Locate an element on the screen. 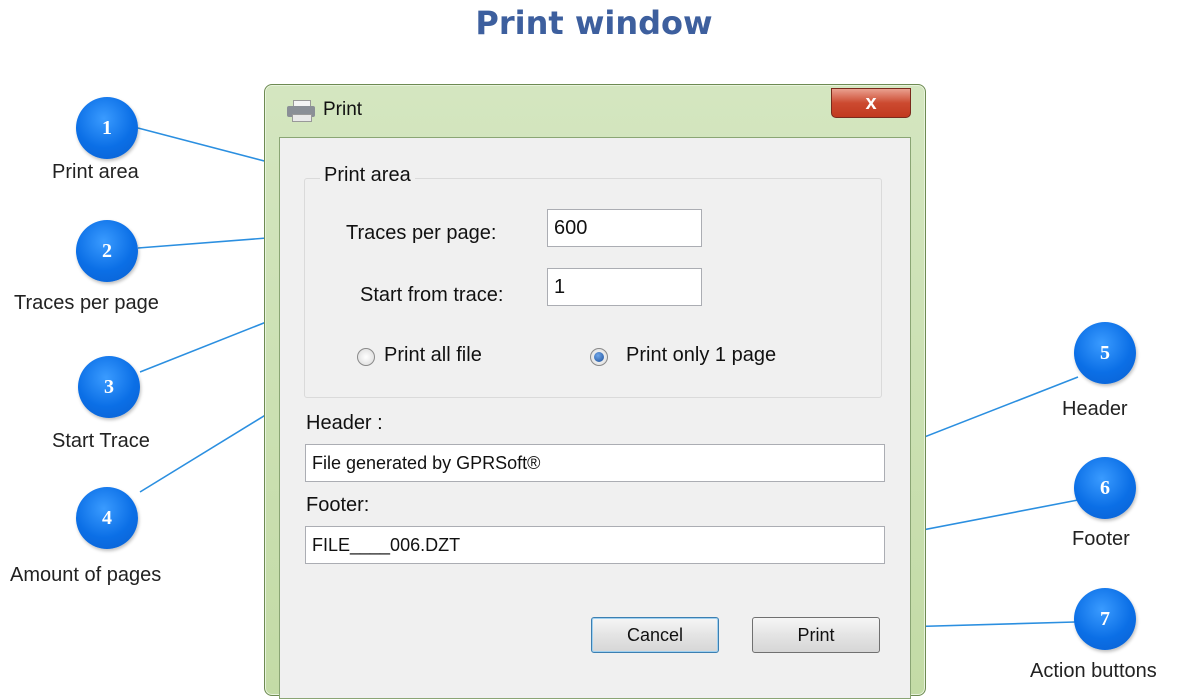 This screenshot has width=1188, height=699. callout-badge-5: 5 is located at coordinates (1105, 353).